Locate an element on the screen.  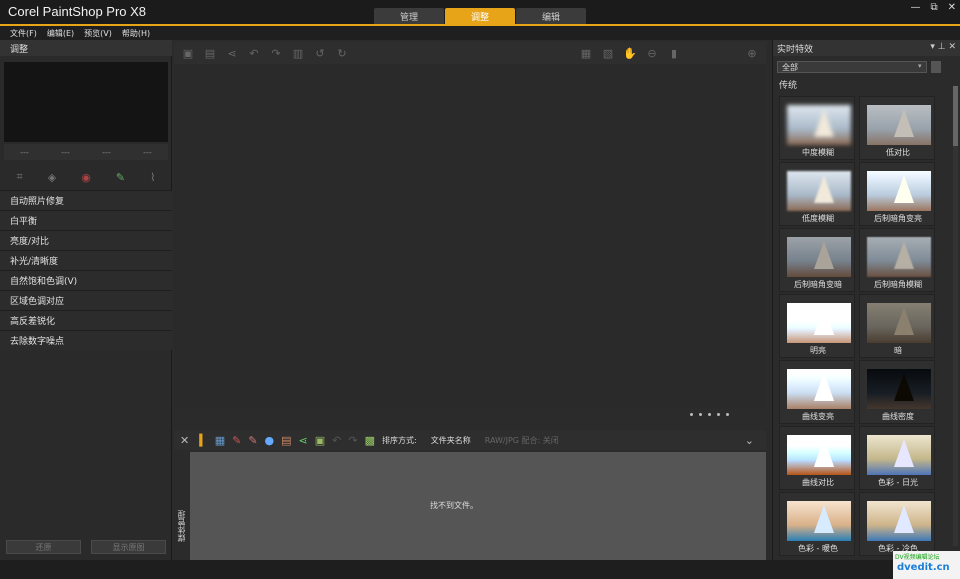
title-bar: Corel PaintShop Pro X8 管理 调整 编辑 — ⧉ ✕ is located at coordinates (480, 12).